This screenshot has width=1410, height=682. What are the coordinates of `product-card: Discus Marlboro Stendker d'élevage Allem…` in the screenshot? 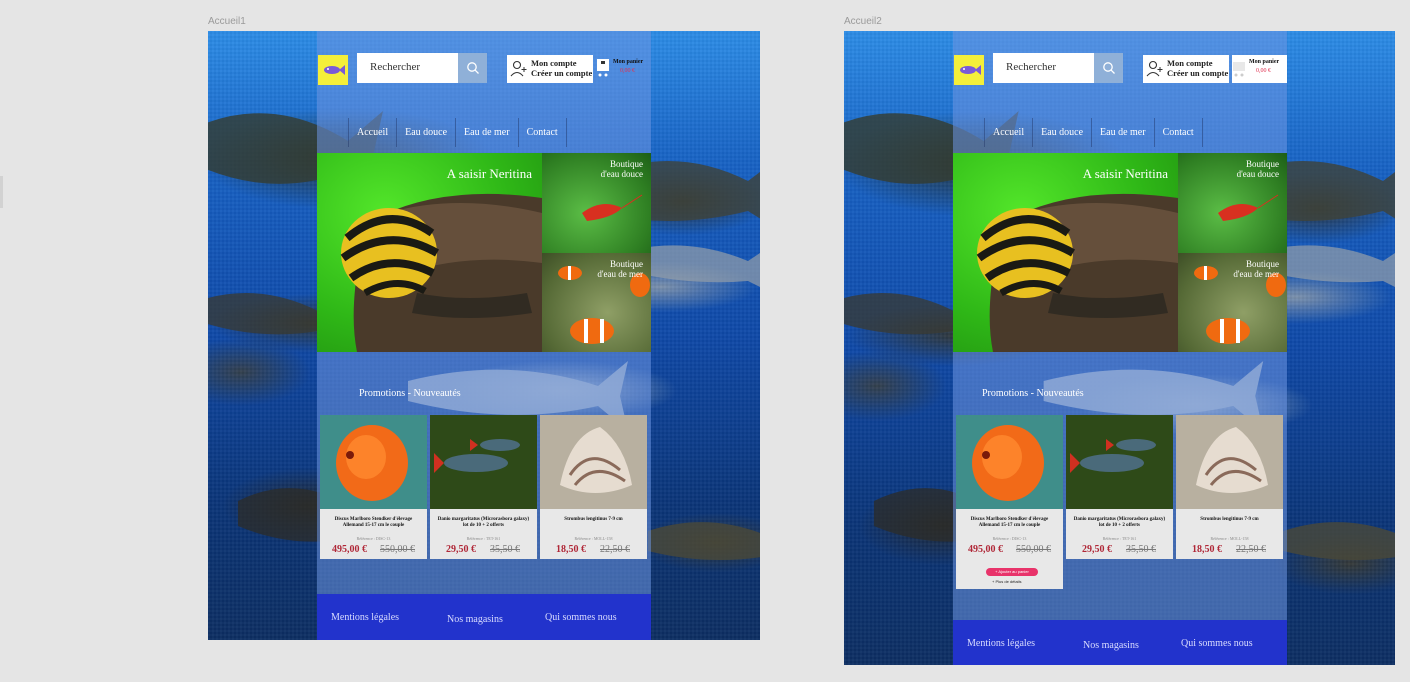 It's located at (373, 487).